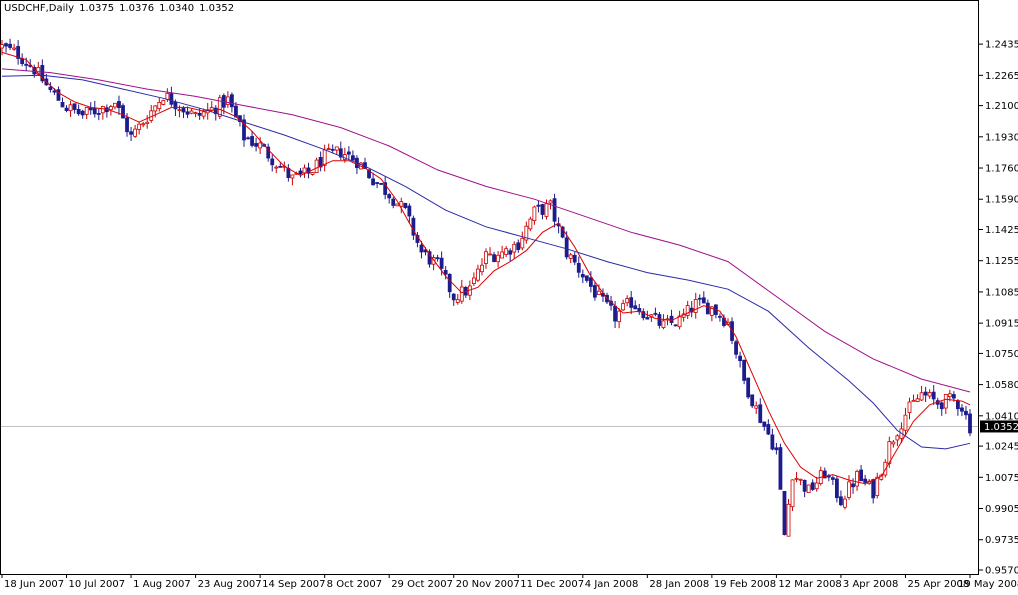 This screenshot has height=595, width=1018. I want to click on y-tick-label: 1.2435, so click(1001, 45).